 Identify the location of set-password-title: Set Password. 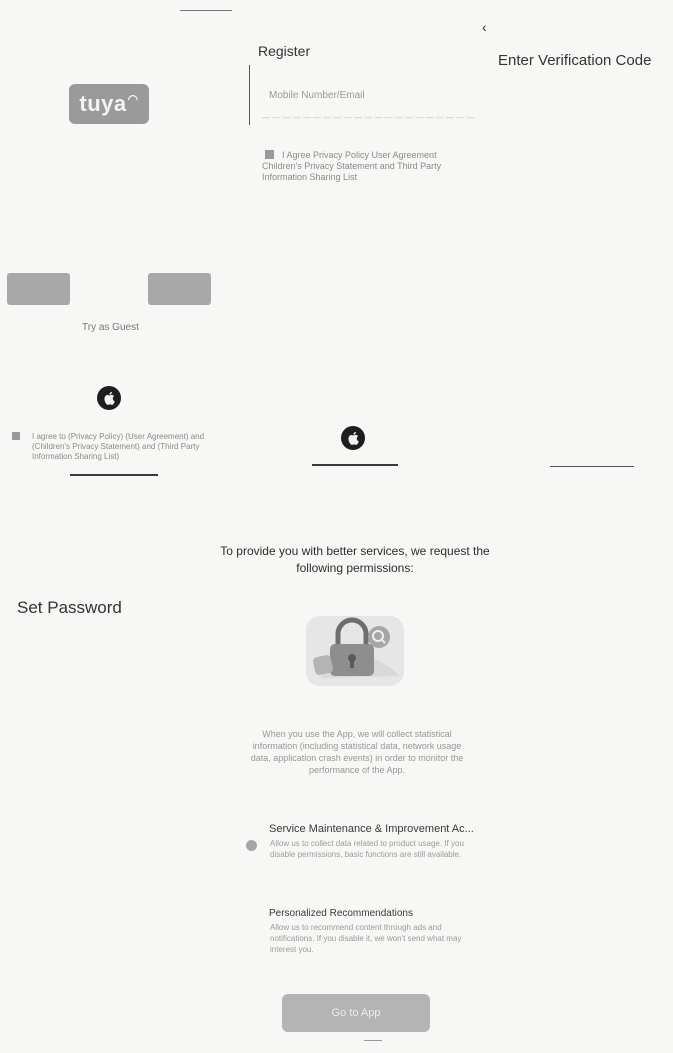
(69, 607).